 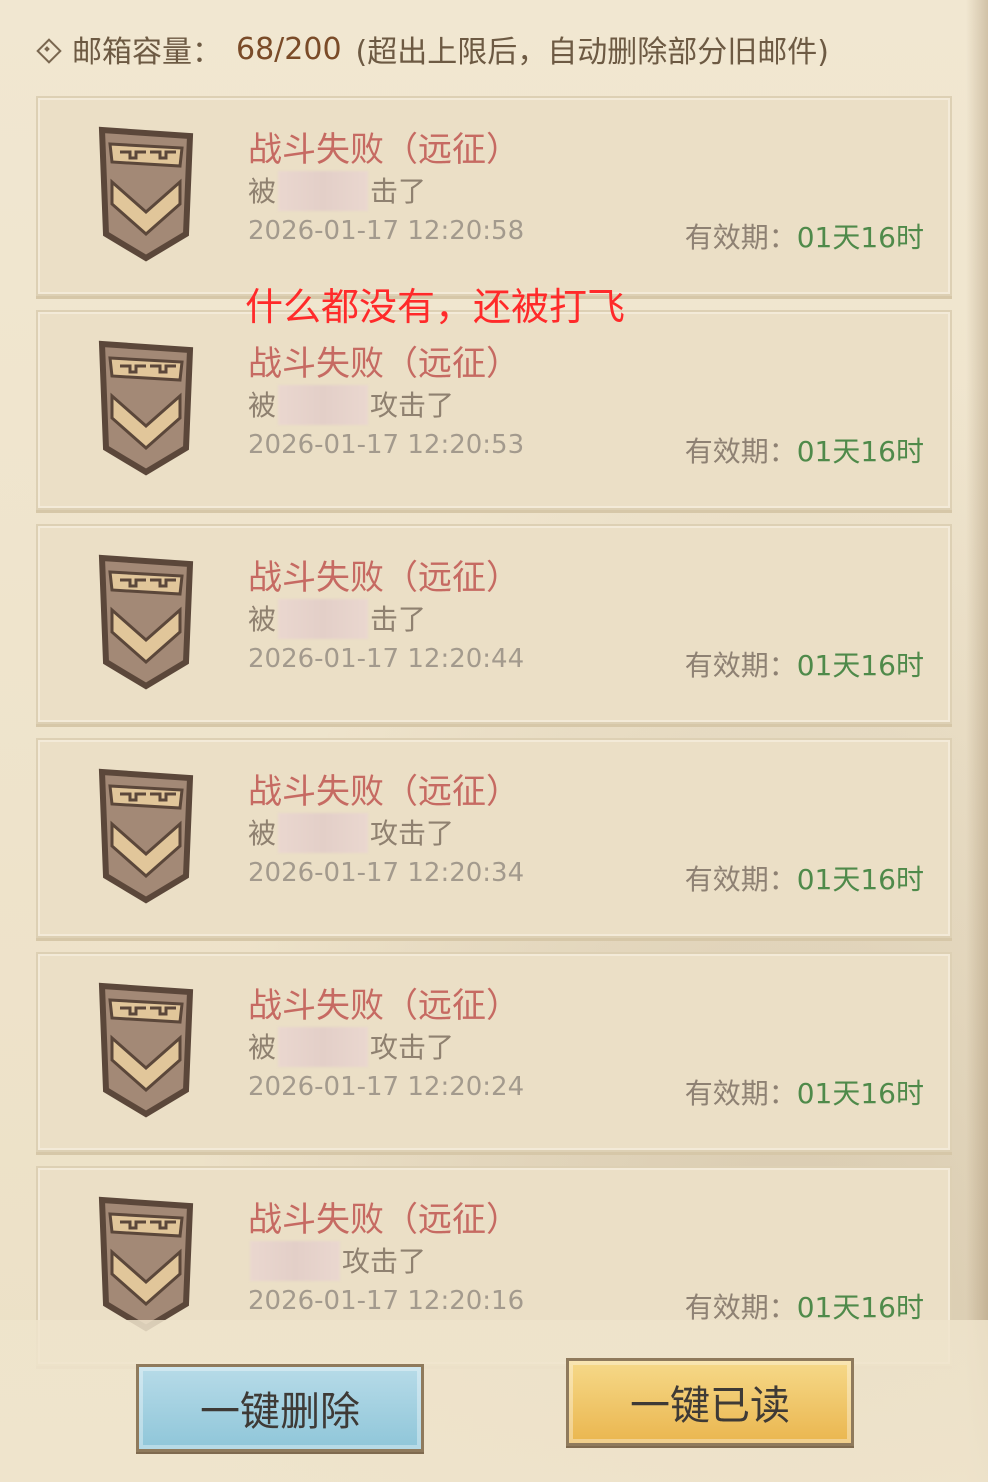 I want to click on capacity-label: 邮箱容量：, so click(x=147, y=52).